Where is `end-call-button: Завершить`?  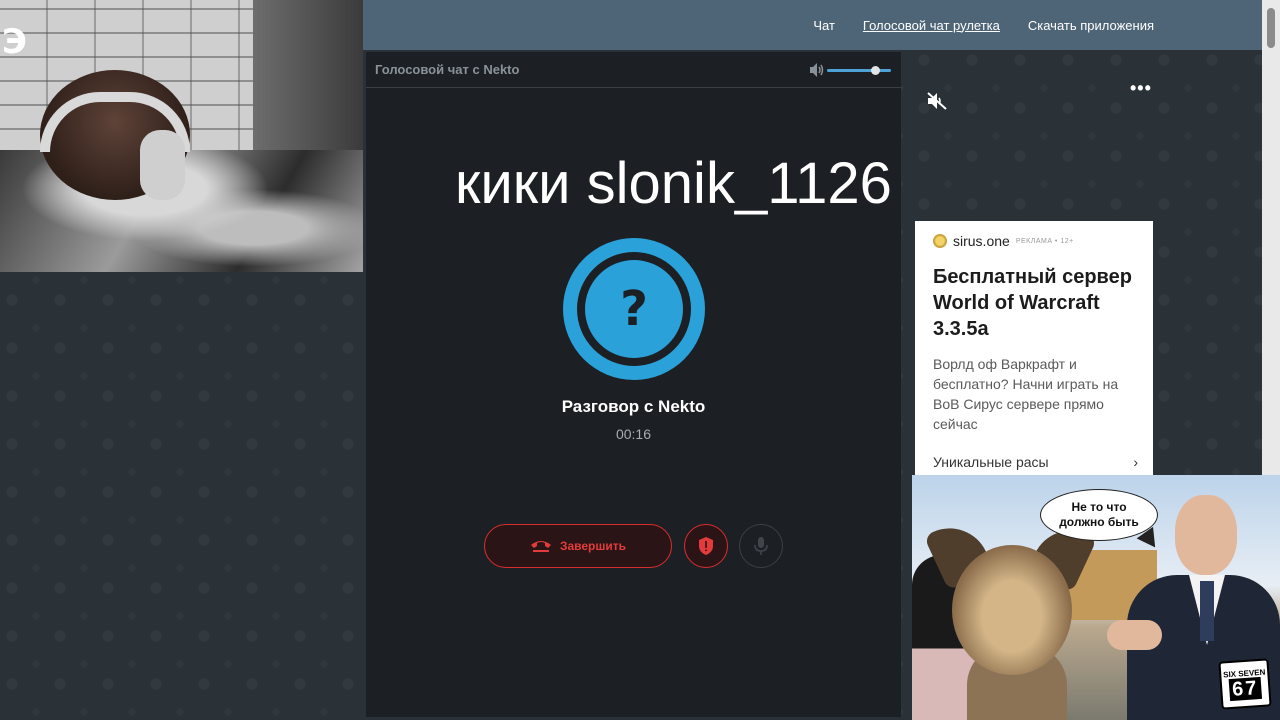
end-call-button: Завершить is located at coordinates (578, 546).